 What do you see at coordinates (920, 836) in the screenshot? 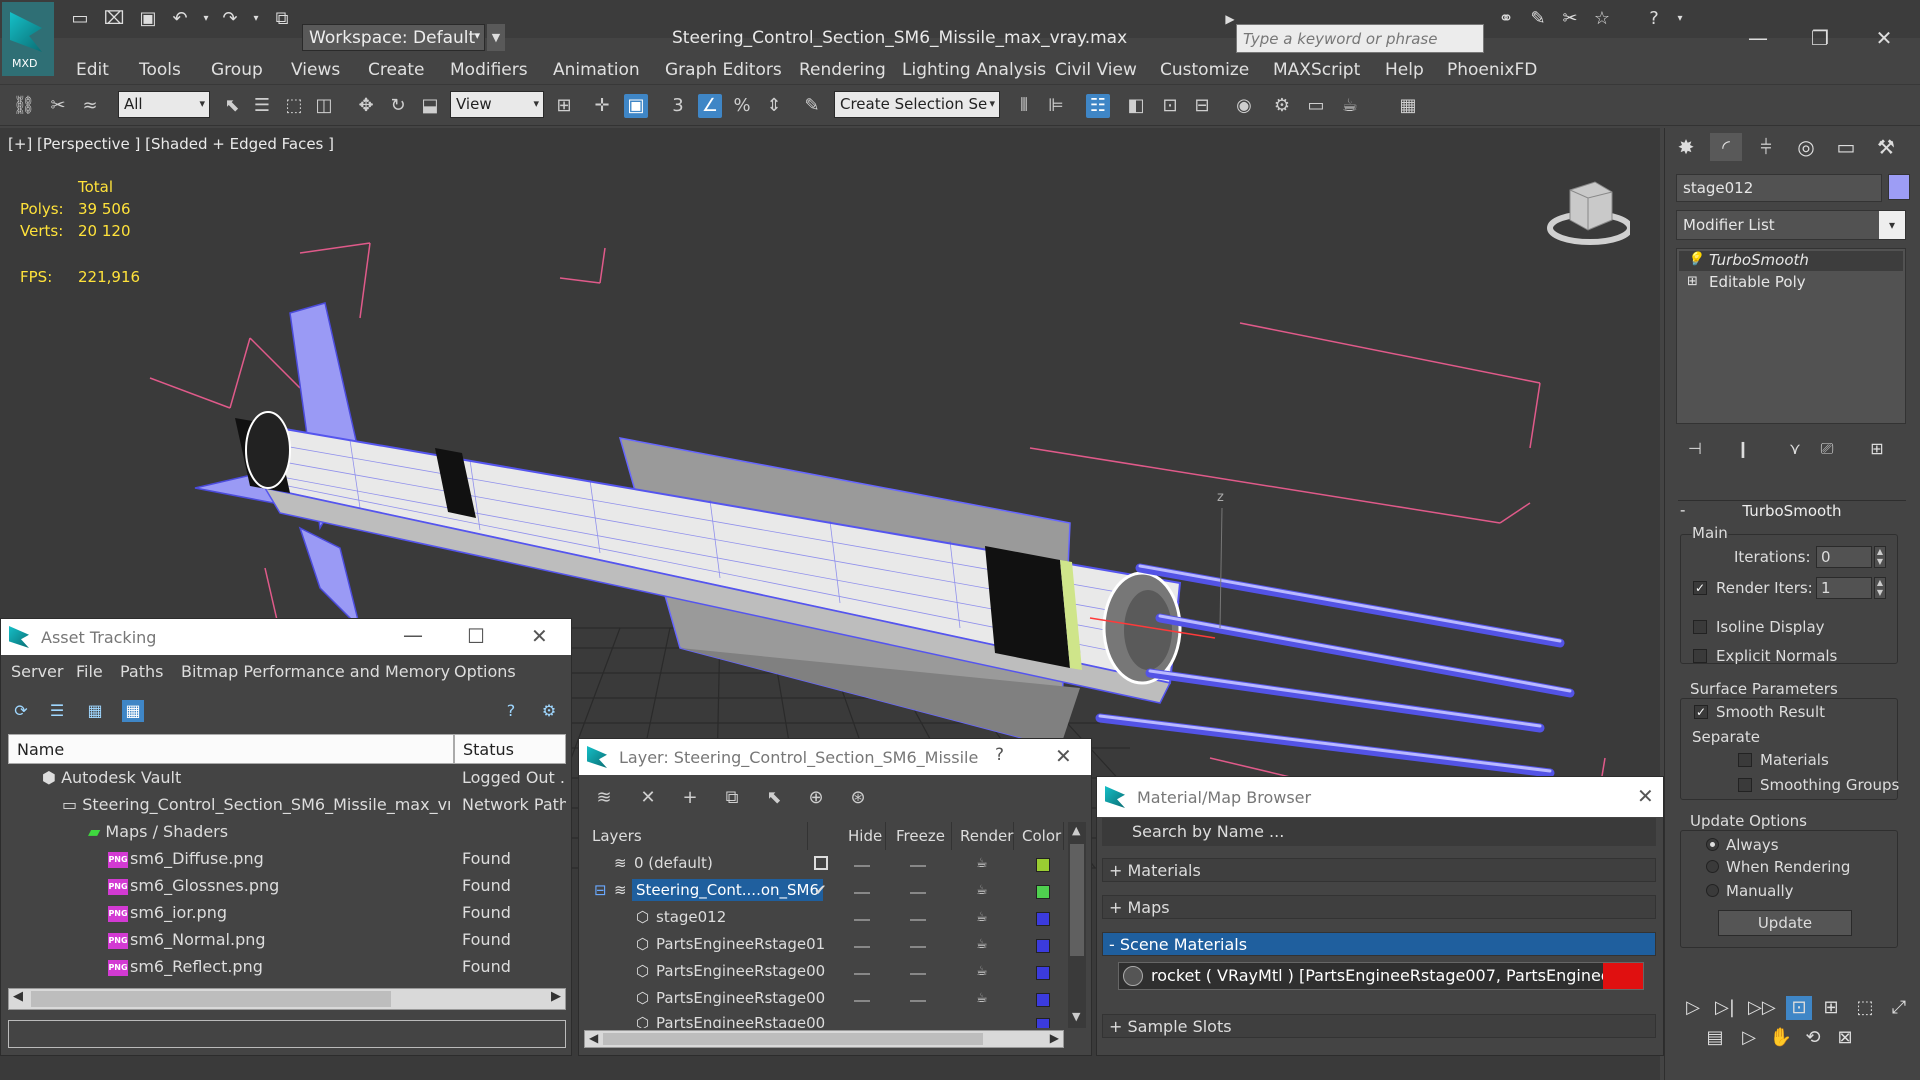
I see `column-header-freeze: Freeze` at bounding box center [920, 836].